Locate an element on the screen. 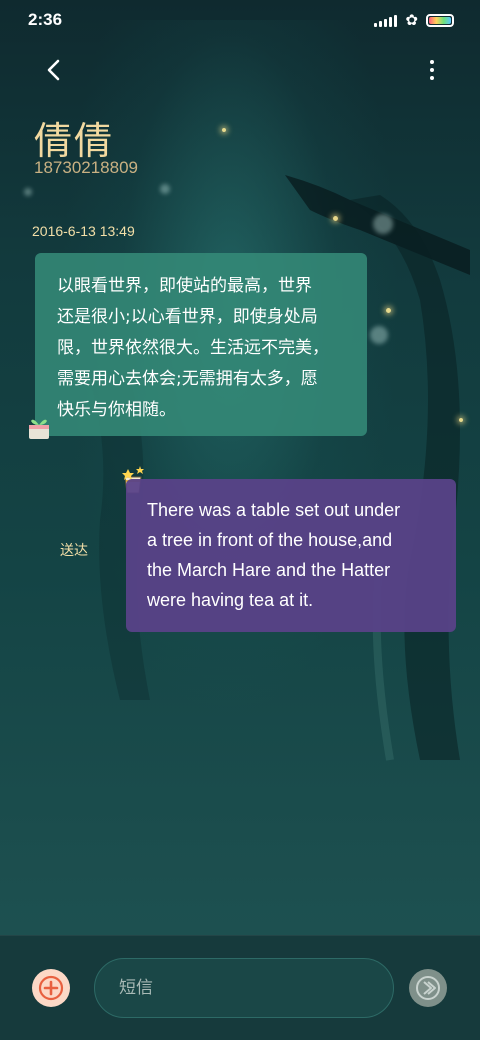  more-vertical-icon is located at coordinates (432, 62).